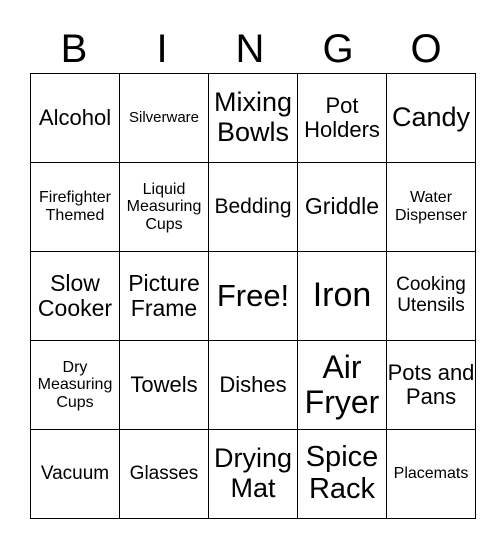  I want to click on bingo-cell: Air Fryer, so click(342, 385).